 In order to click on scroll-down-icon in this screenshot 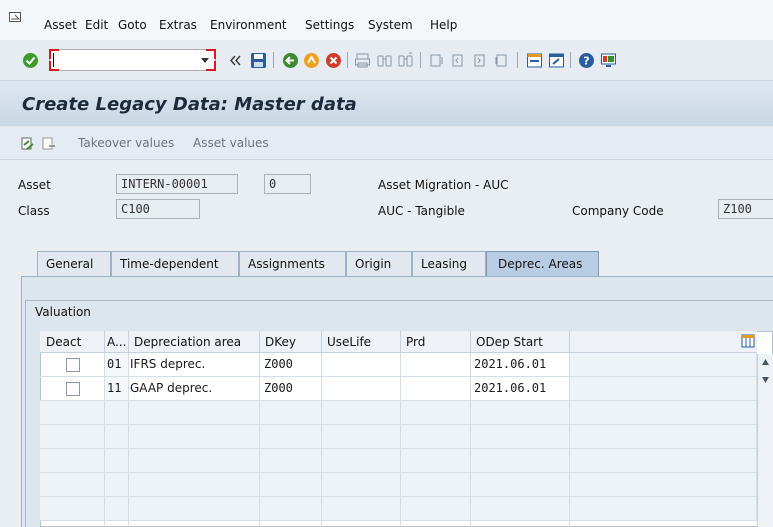, I will do `click(765, 380)`.